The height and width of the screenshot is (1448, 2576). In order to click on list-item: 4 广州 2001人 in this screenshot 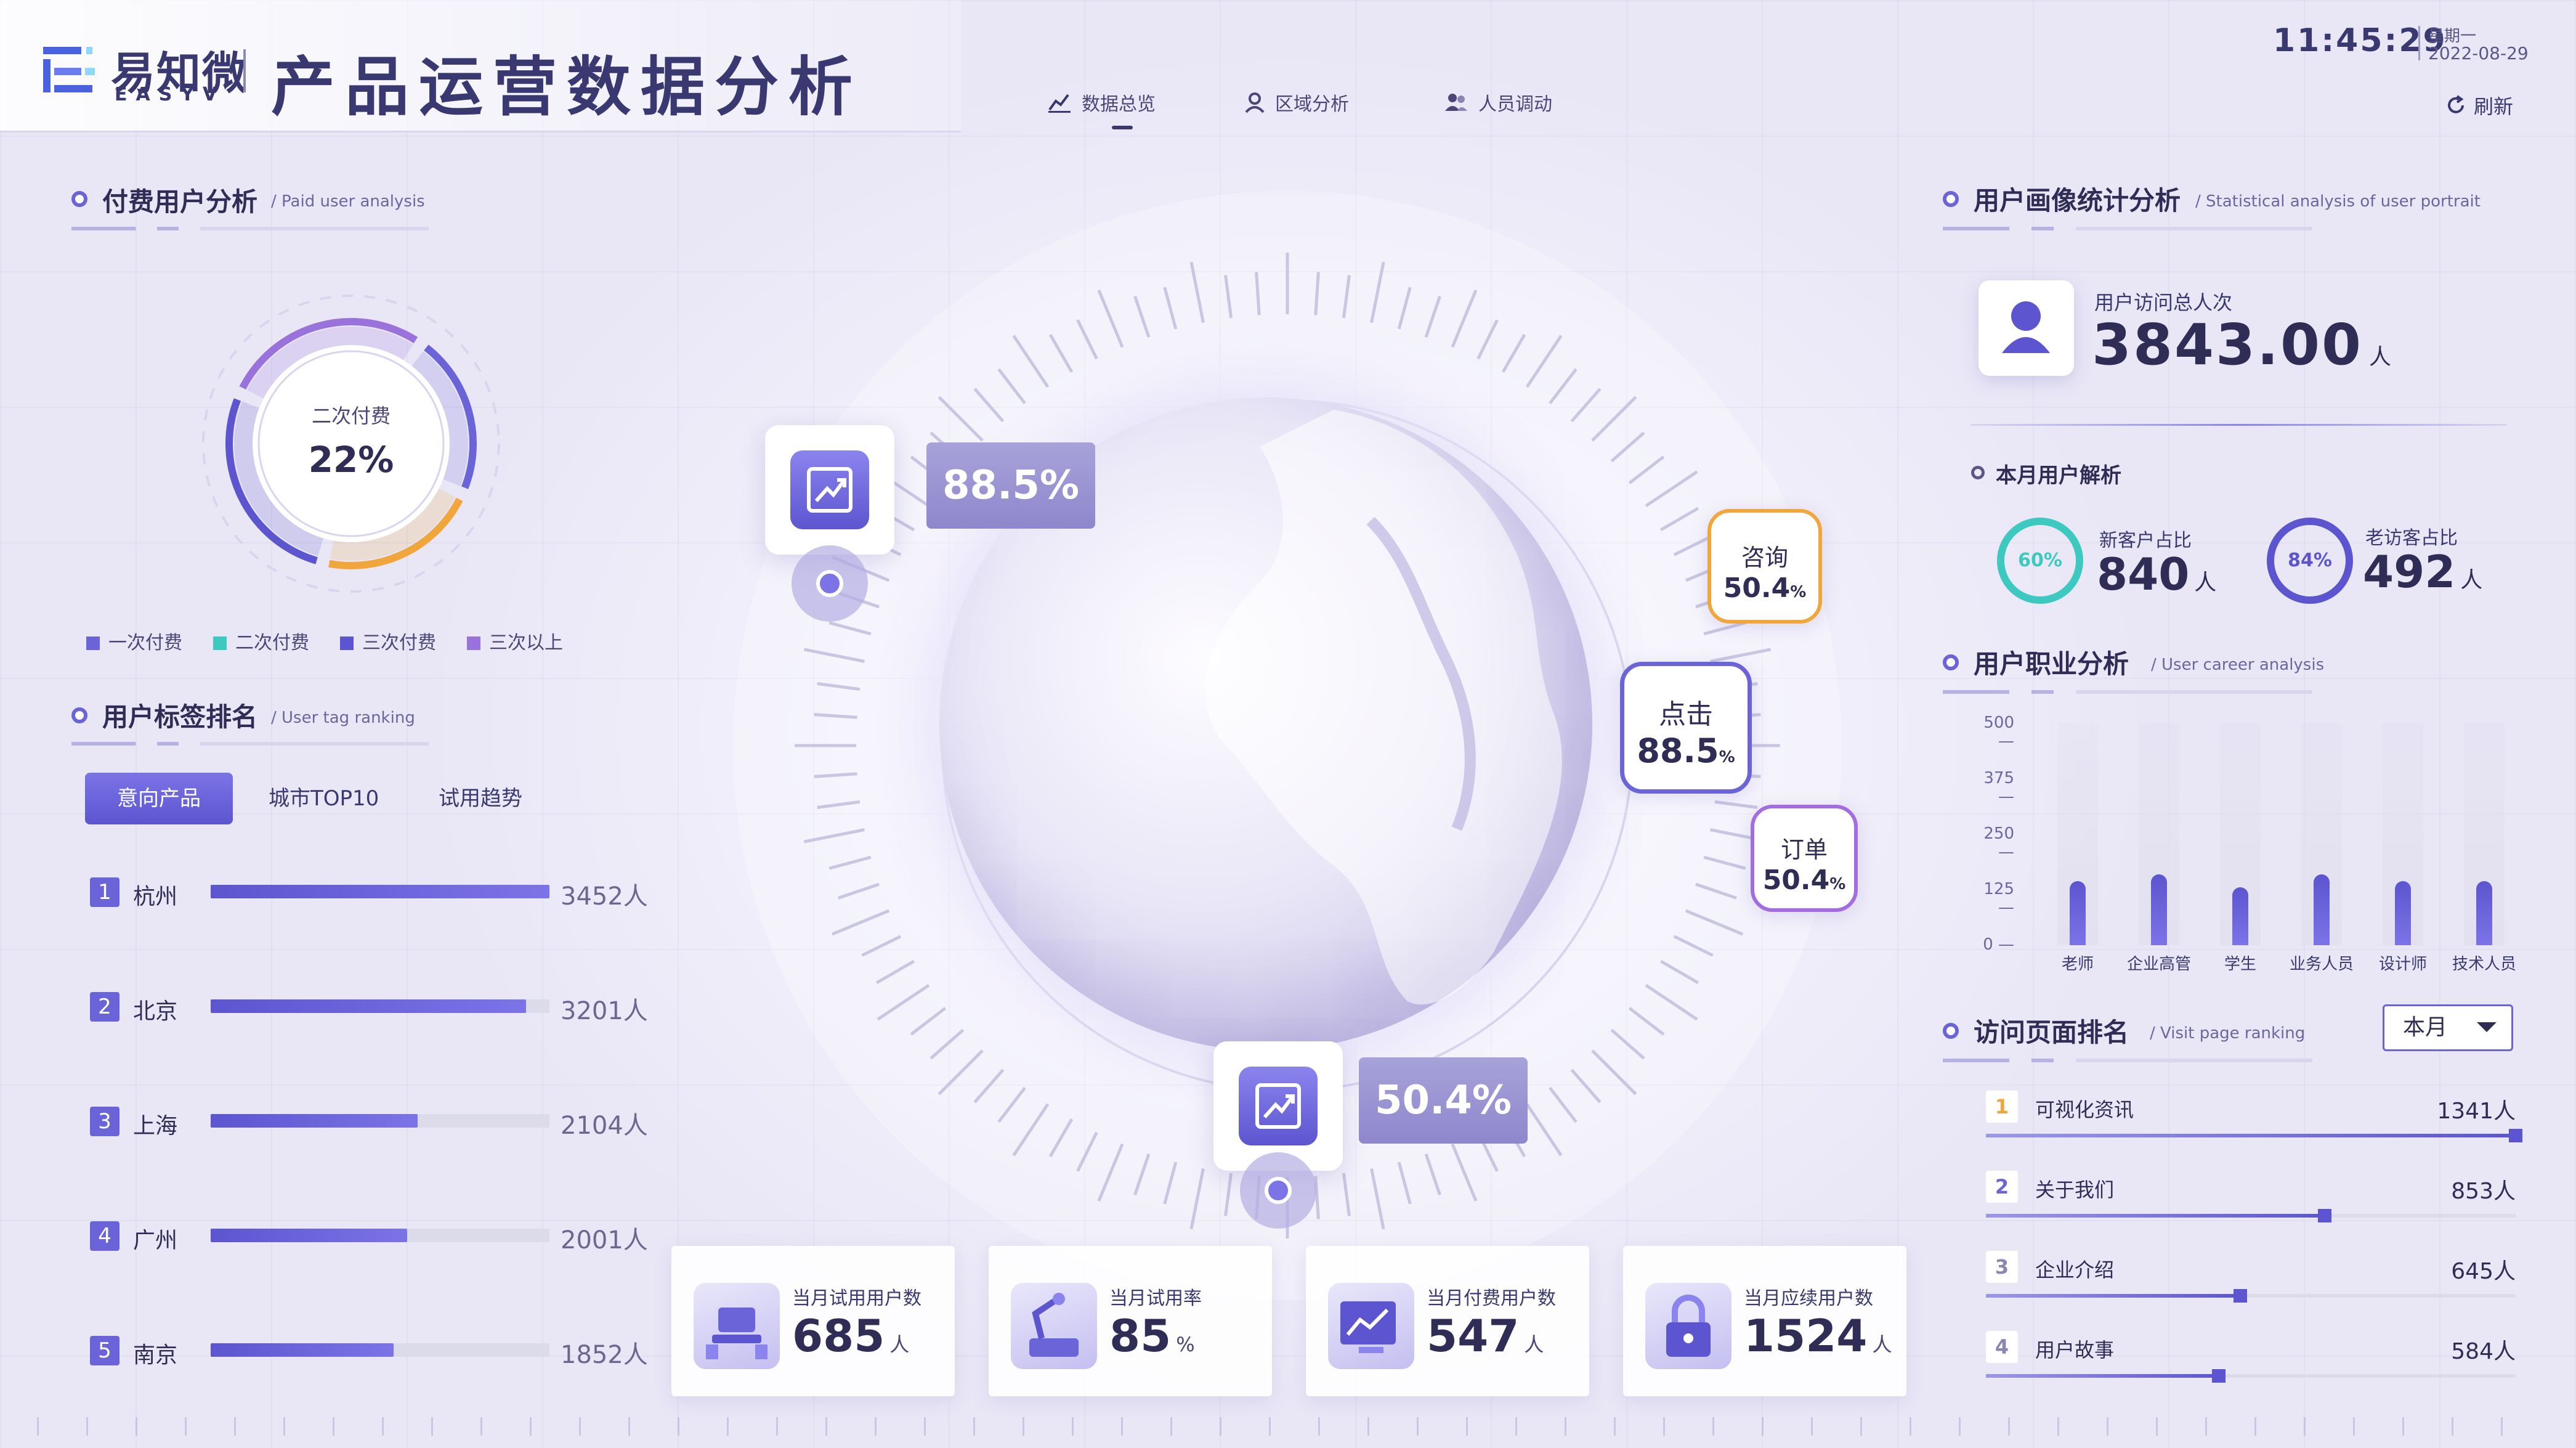, I will do `click(372, 1237)`.